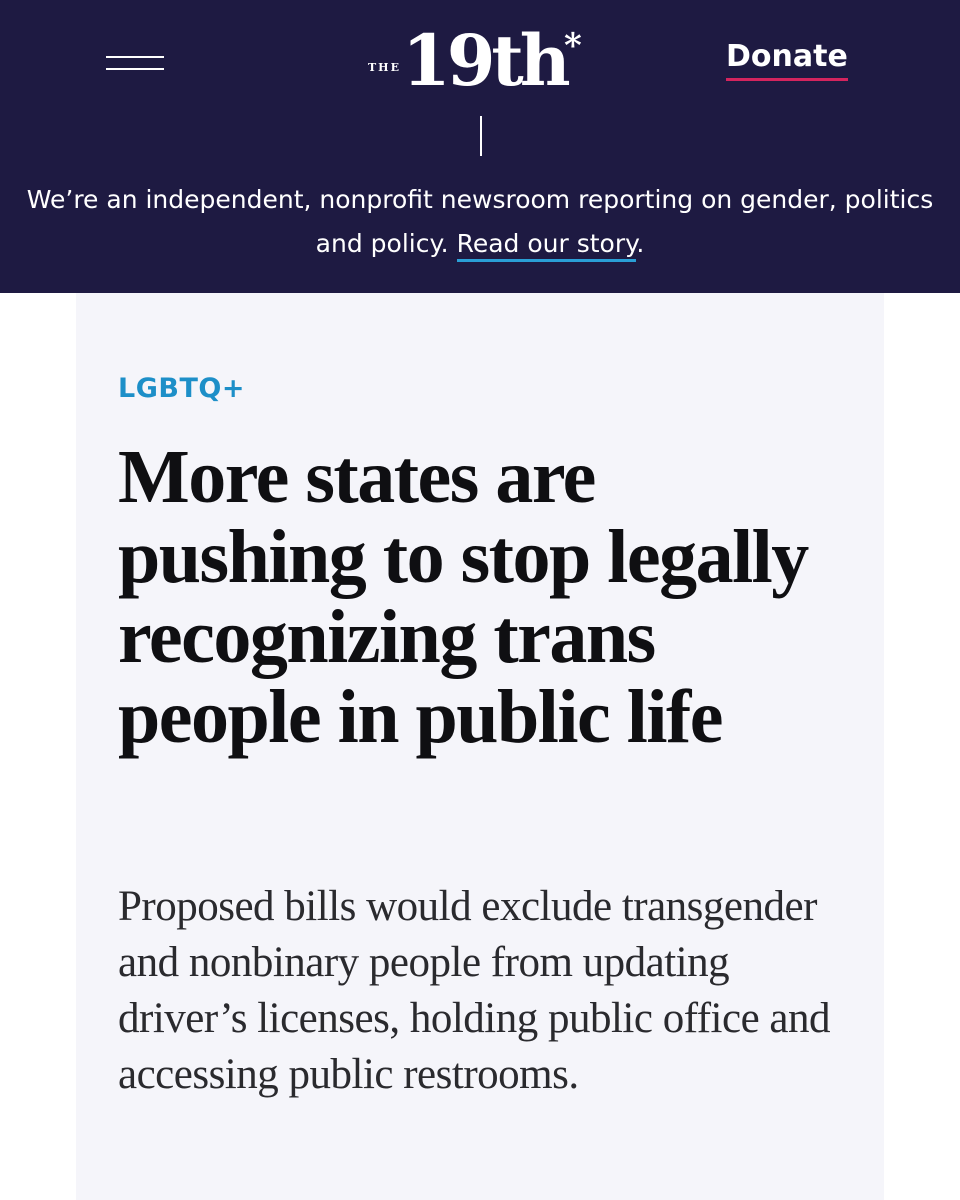 The image size is (960, 1200). I want to click on menu-bar-top, so click(135, 57).